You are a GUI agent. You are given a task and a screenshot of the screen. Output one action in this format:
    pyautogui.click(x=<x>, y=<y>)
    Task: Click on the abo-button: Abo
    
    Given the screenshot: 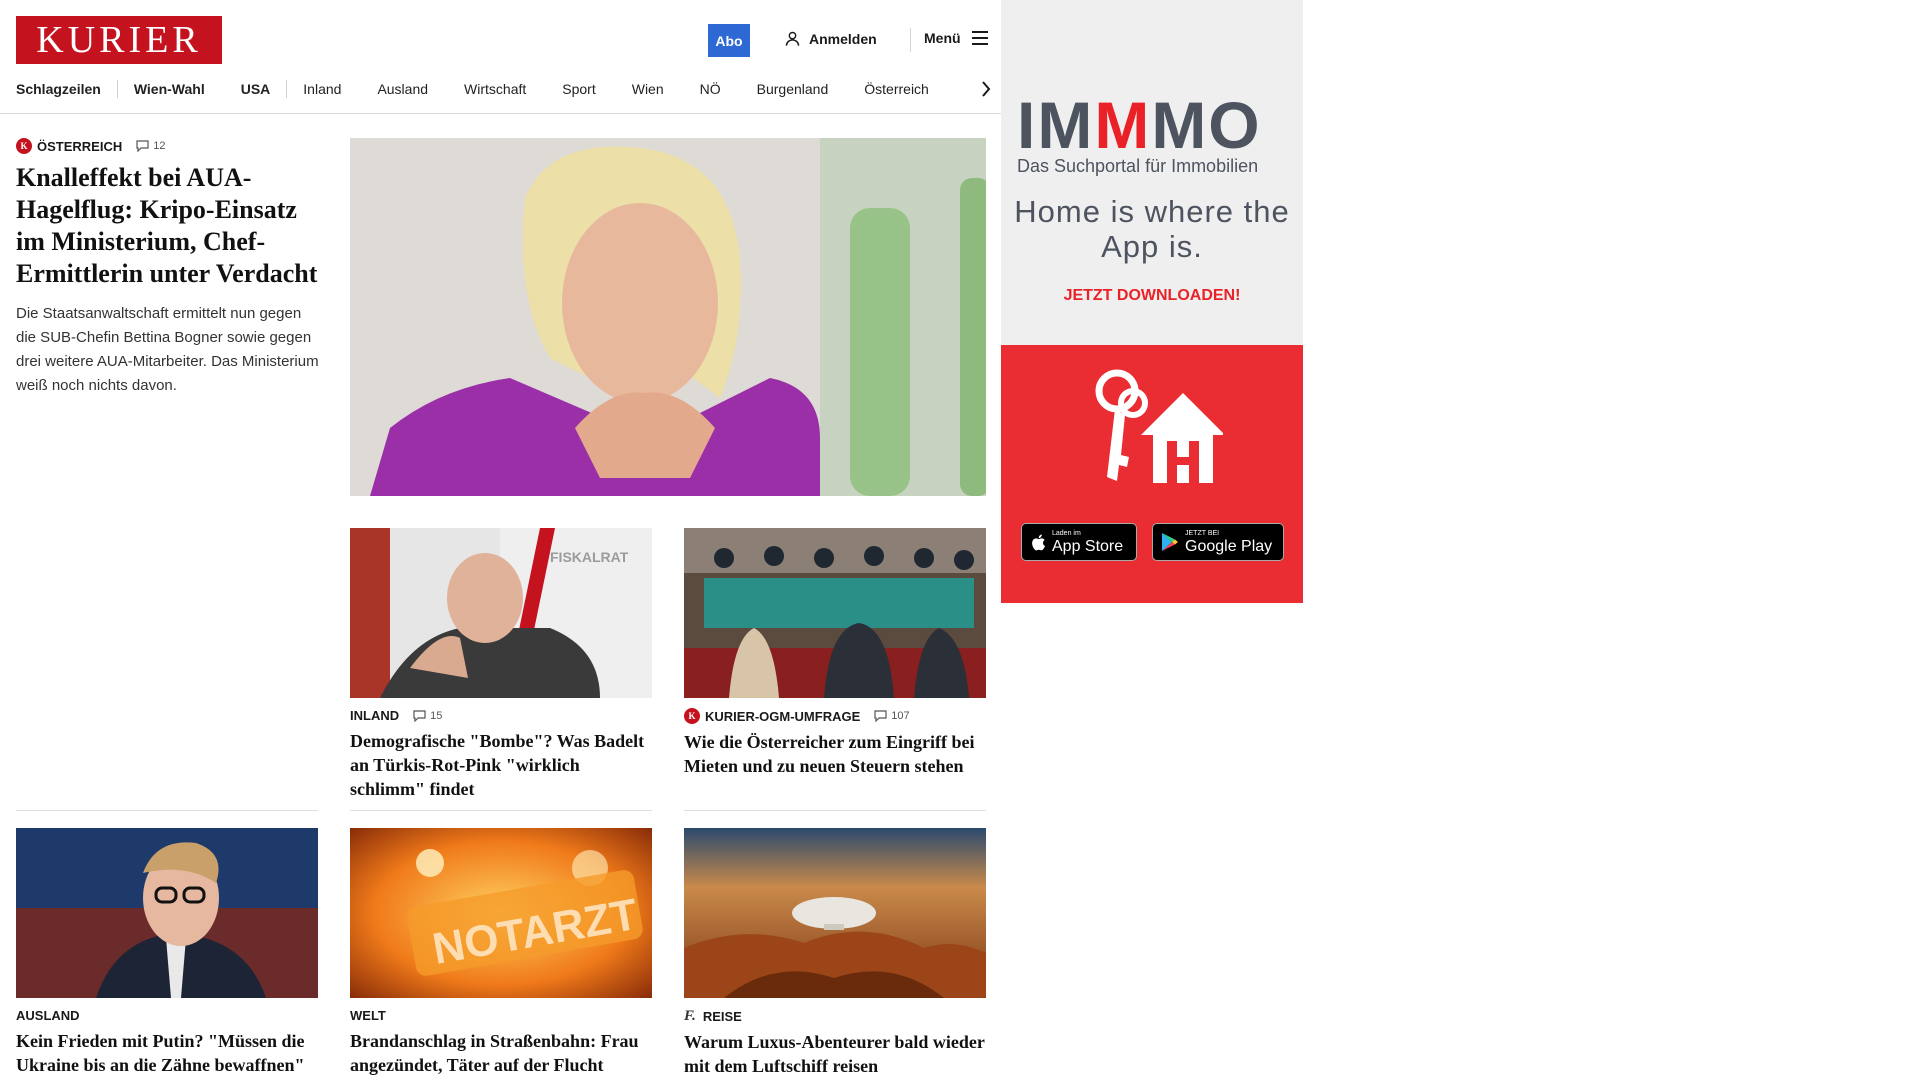 What is the action you would take?
    pyautogui.click(x=729, y=40)
    